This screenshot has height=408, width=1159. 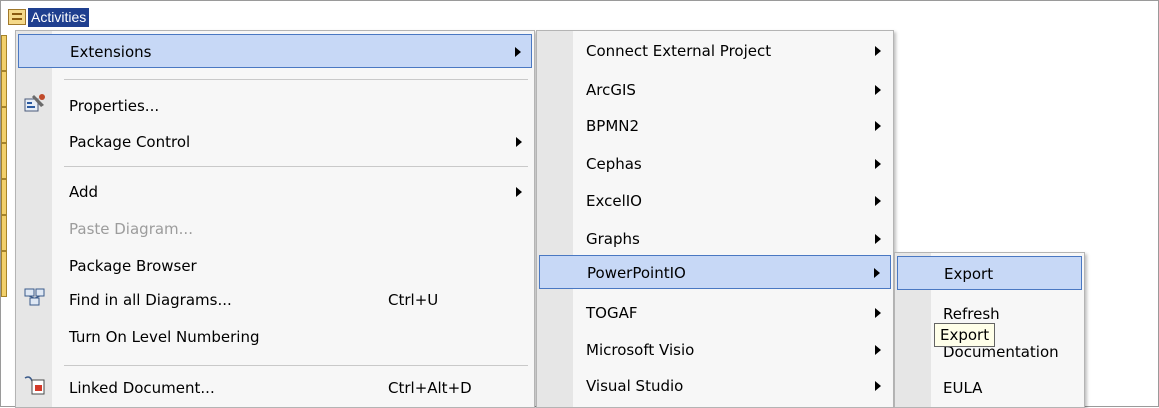 I want to click on properties-icon, so click(x=34, y=103).